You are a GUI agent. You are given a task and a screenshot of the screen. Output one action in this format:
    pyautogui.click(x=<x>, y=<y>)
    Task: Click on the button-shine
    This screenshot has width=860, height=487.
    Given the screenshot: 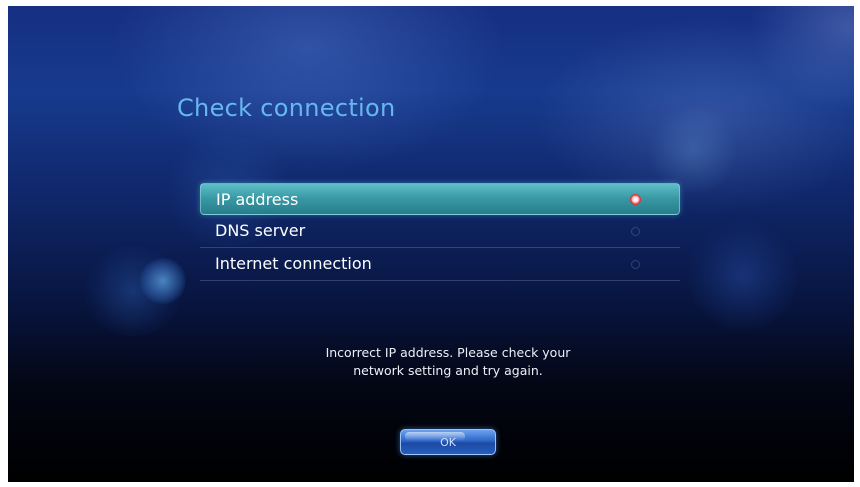 What is the action you would take?
    pyautogui.click(x=435, y=436)
    